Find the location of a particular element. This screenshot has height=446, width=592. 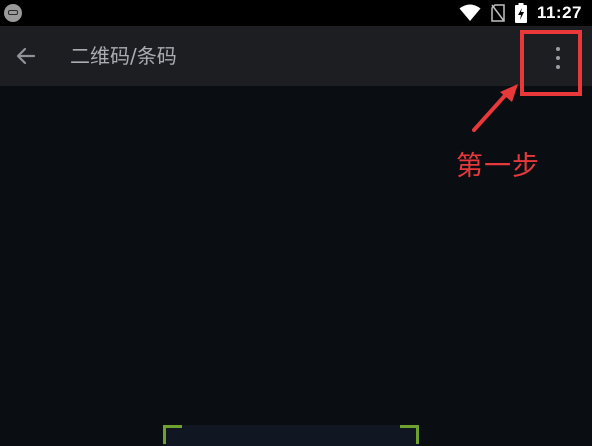

back-arrow-icon is located at coordinates (26, 56).